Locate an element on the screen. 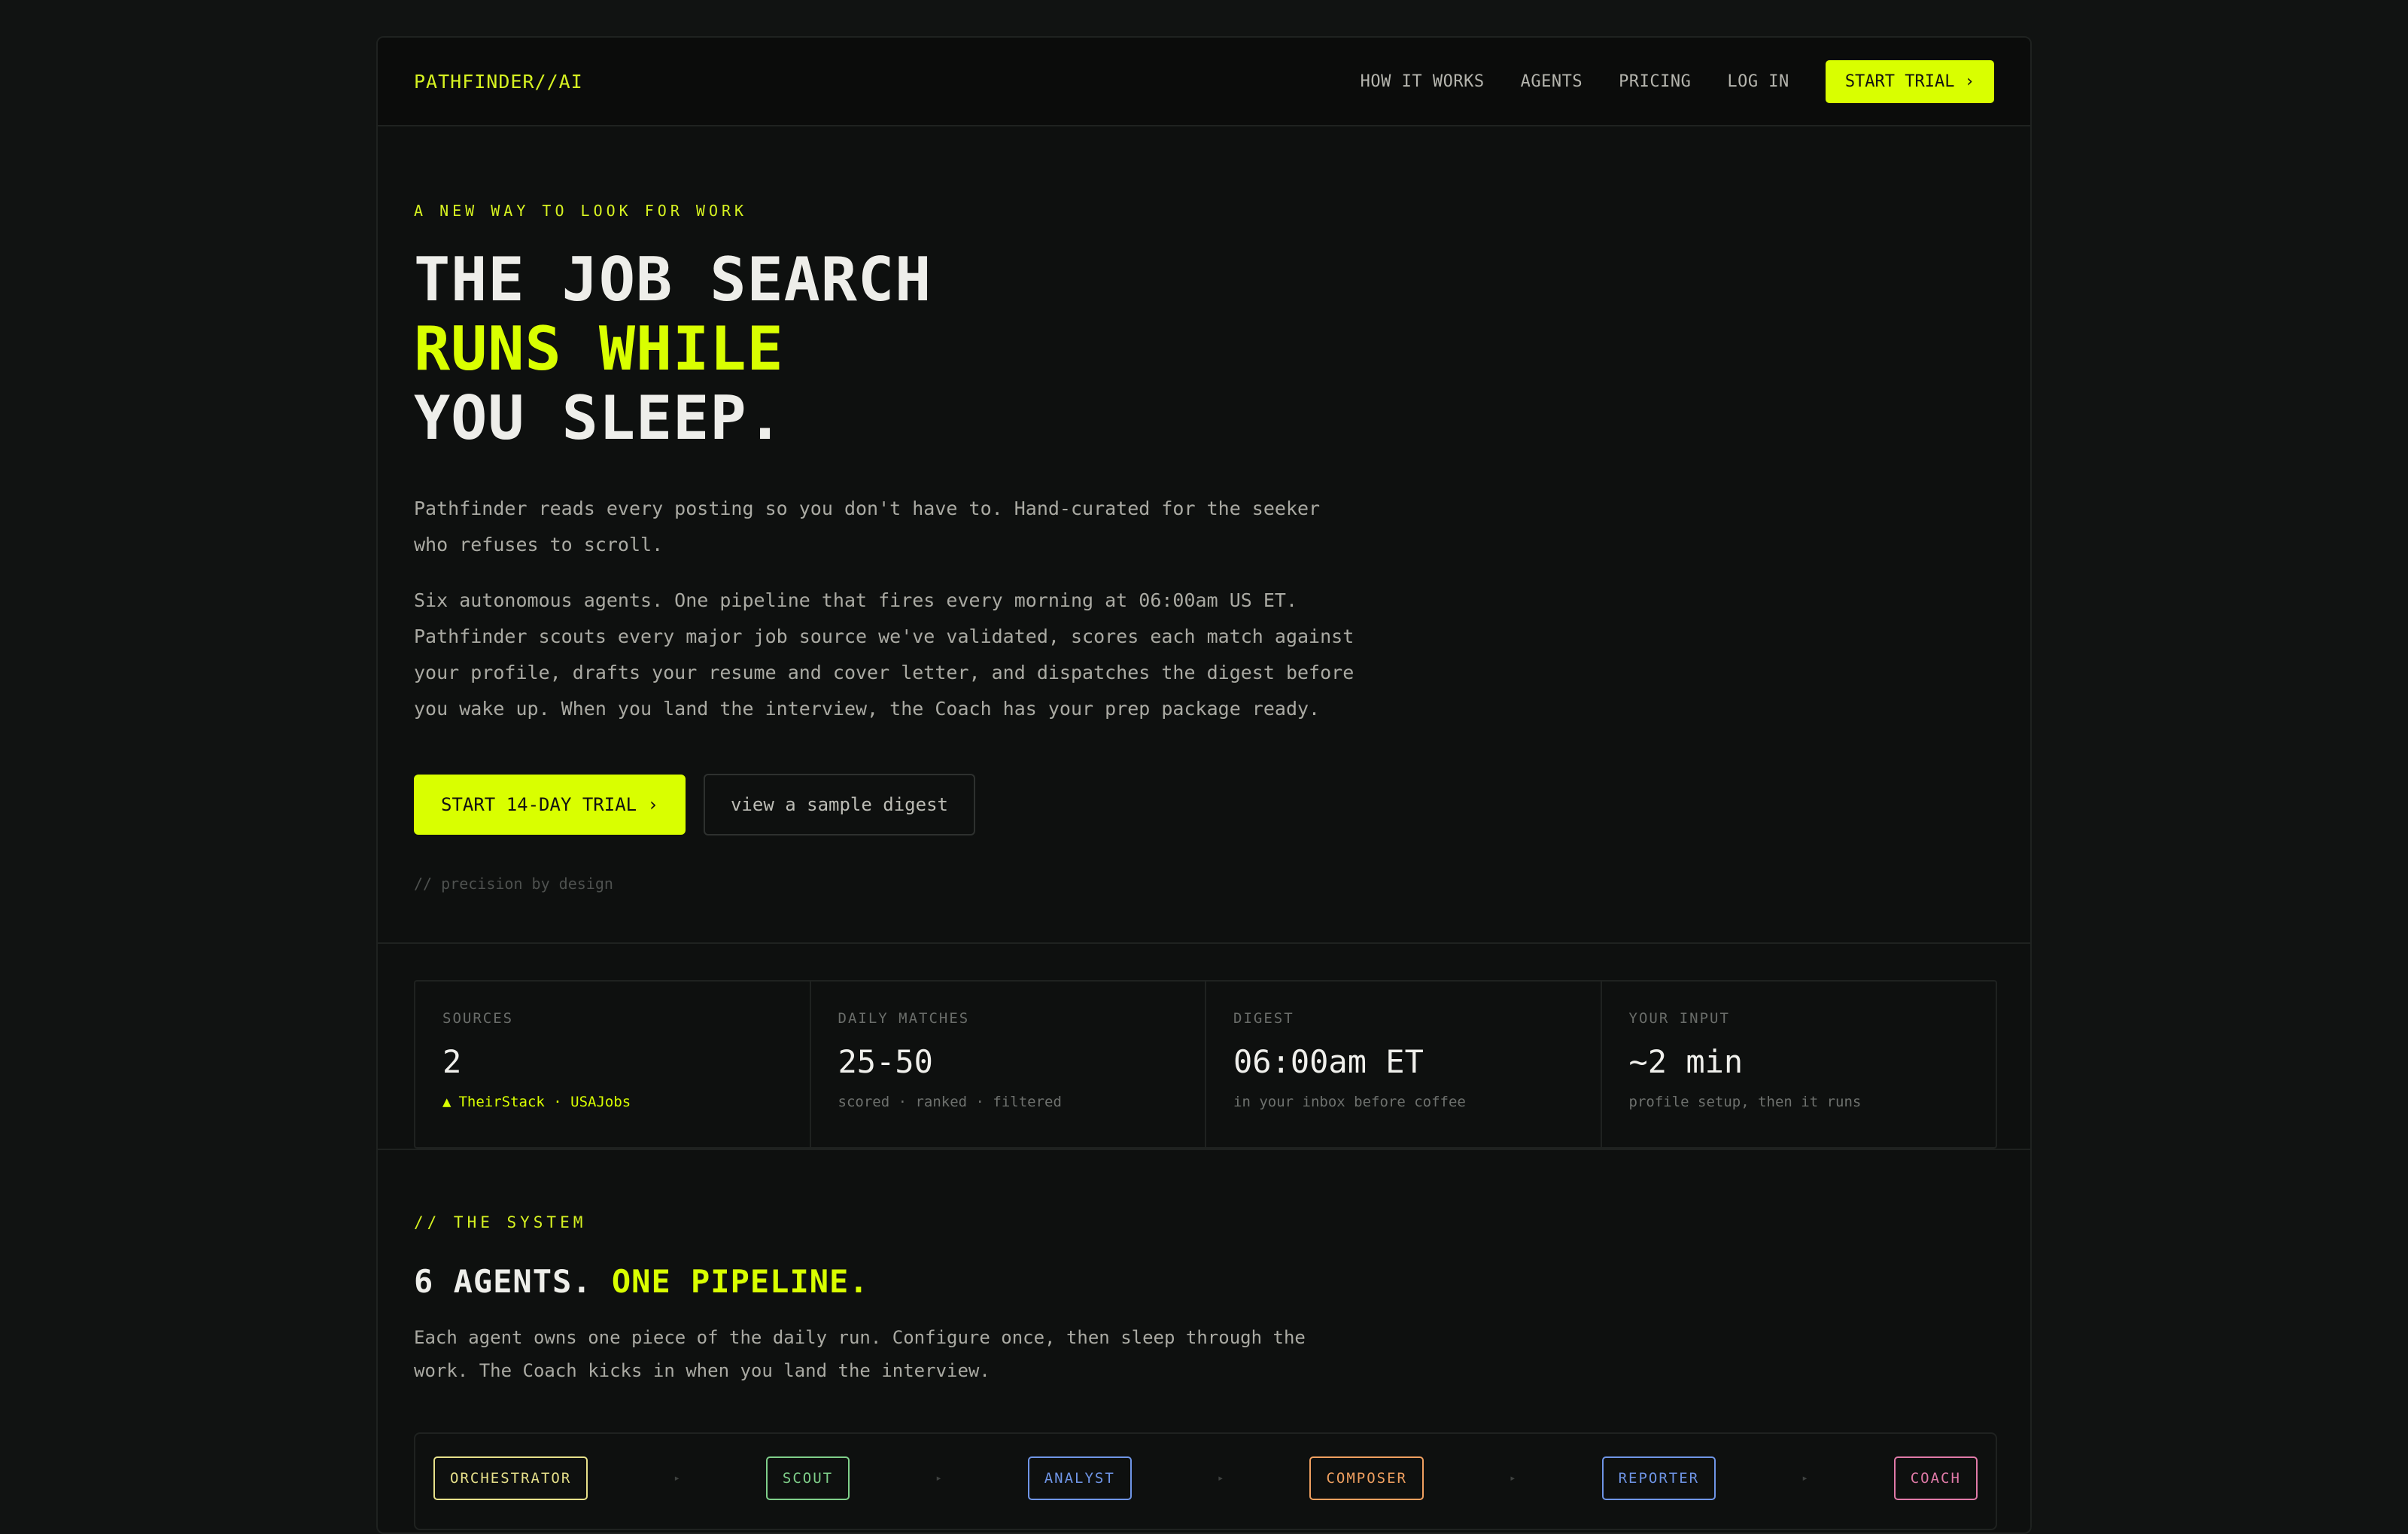  stat-label: DAILY MATCHES is located at coordinates (904, 1018).